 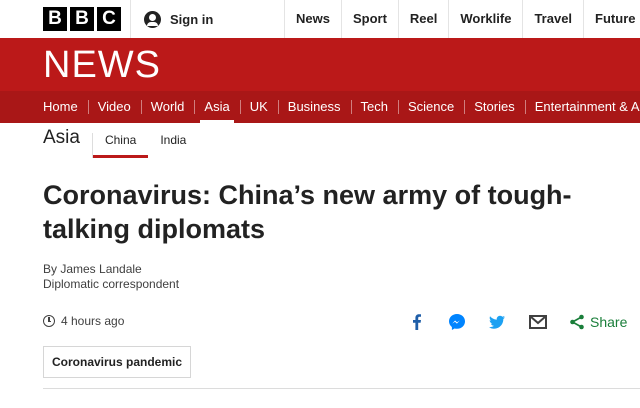 I want to click on email-icon, so click(x=538, y=322).